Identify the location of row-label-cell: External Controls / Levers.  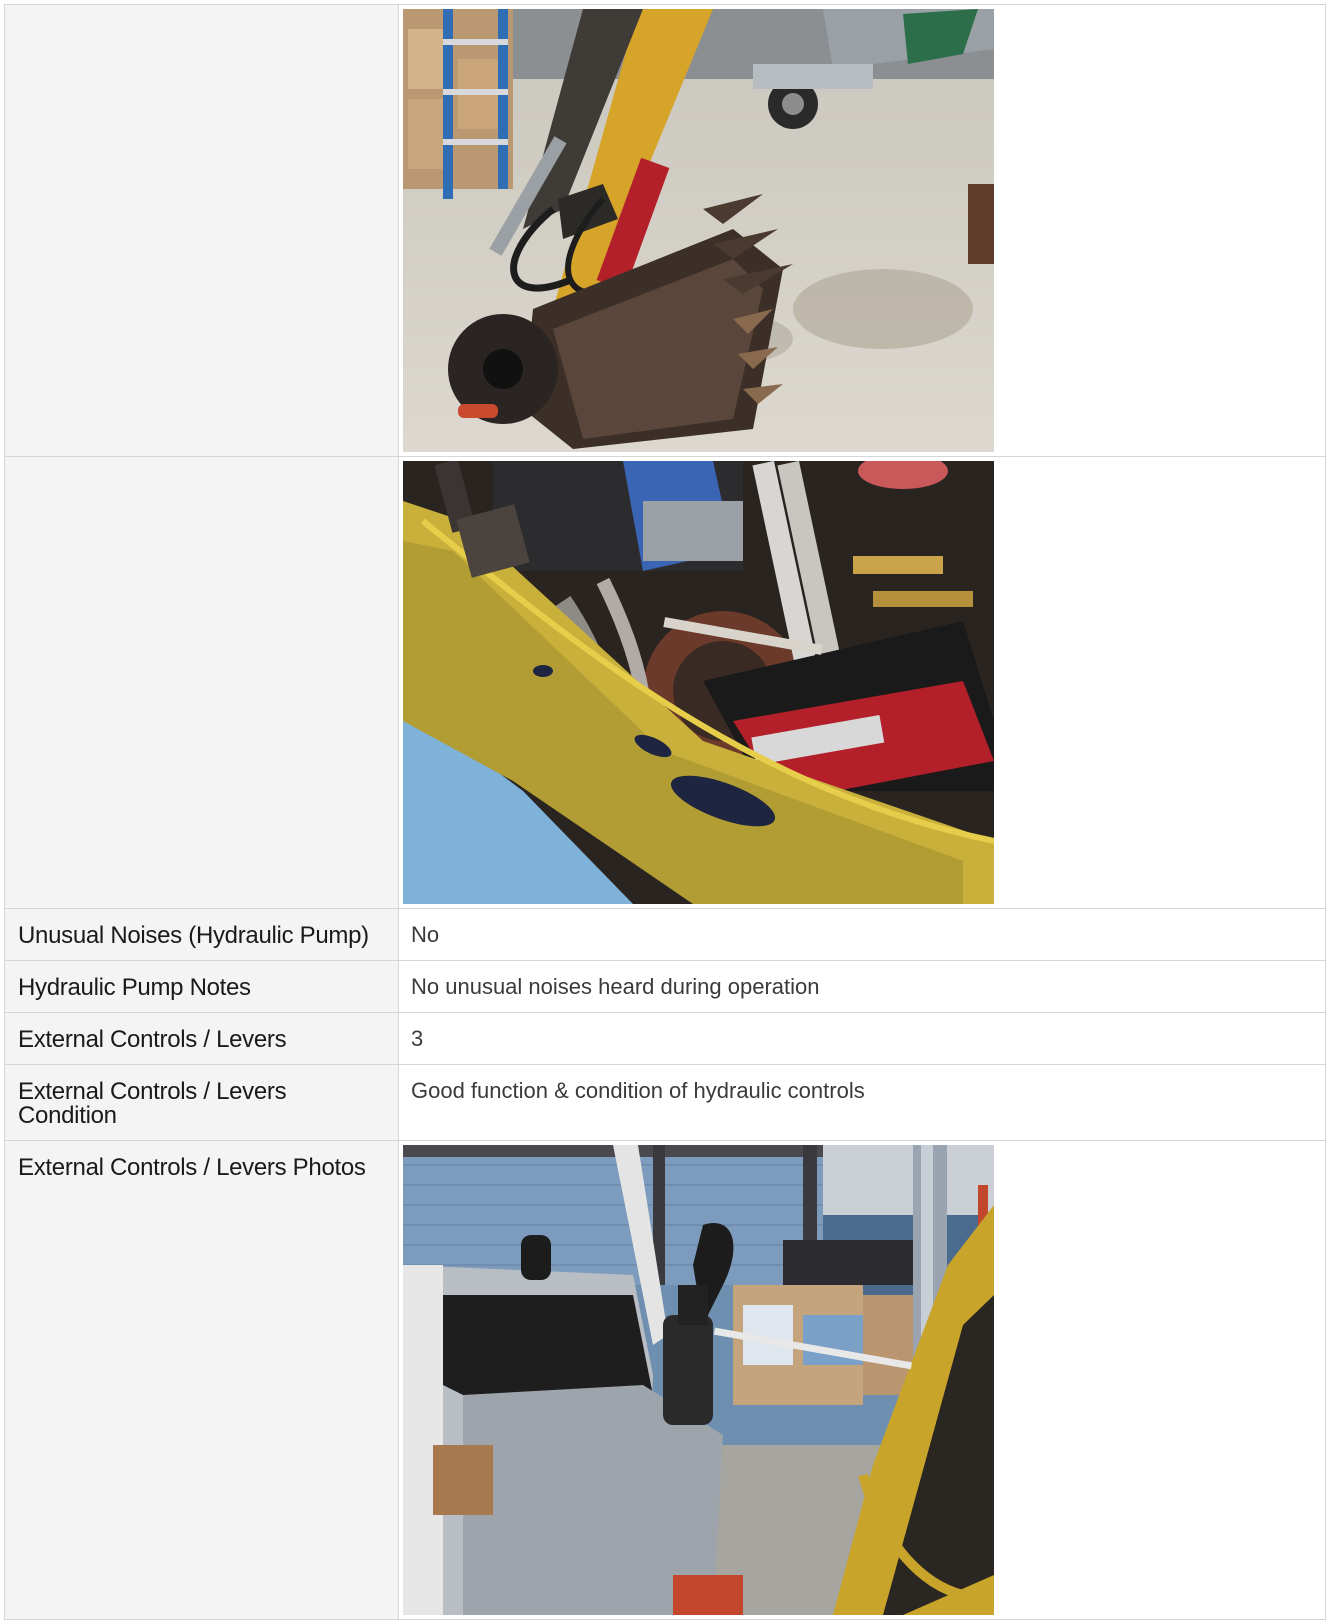
(201, 1038).